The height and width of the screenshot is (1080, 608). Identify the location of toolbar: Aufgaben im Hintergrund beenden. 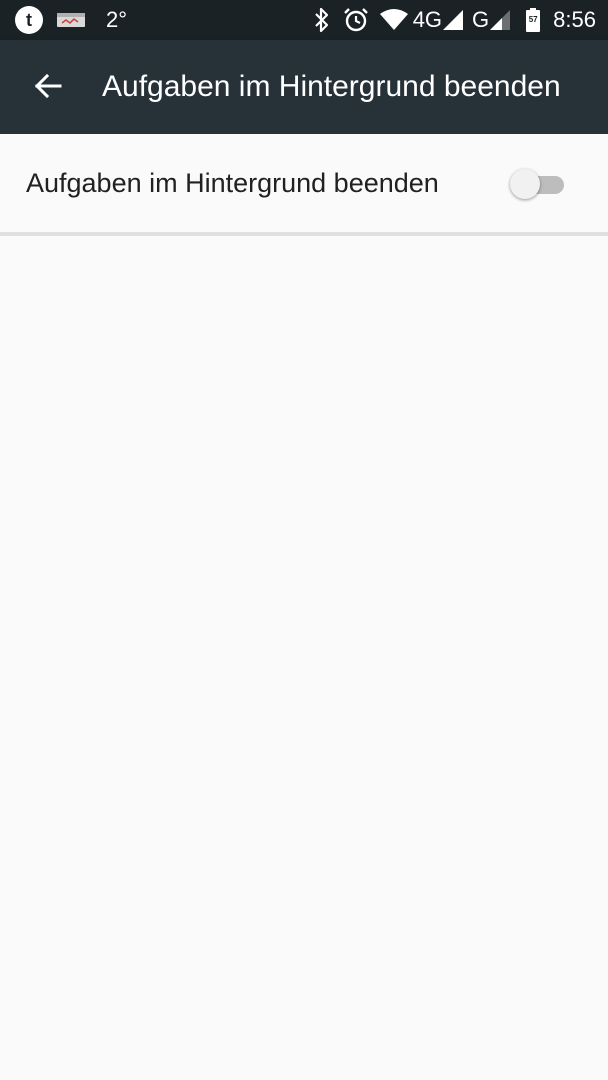
(304, 87).